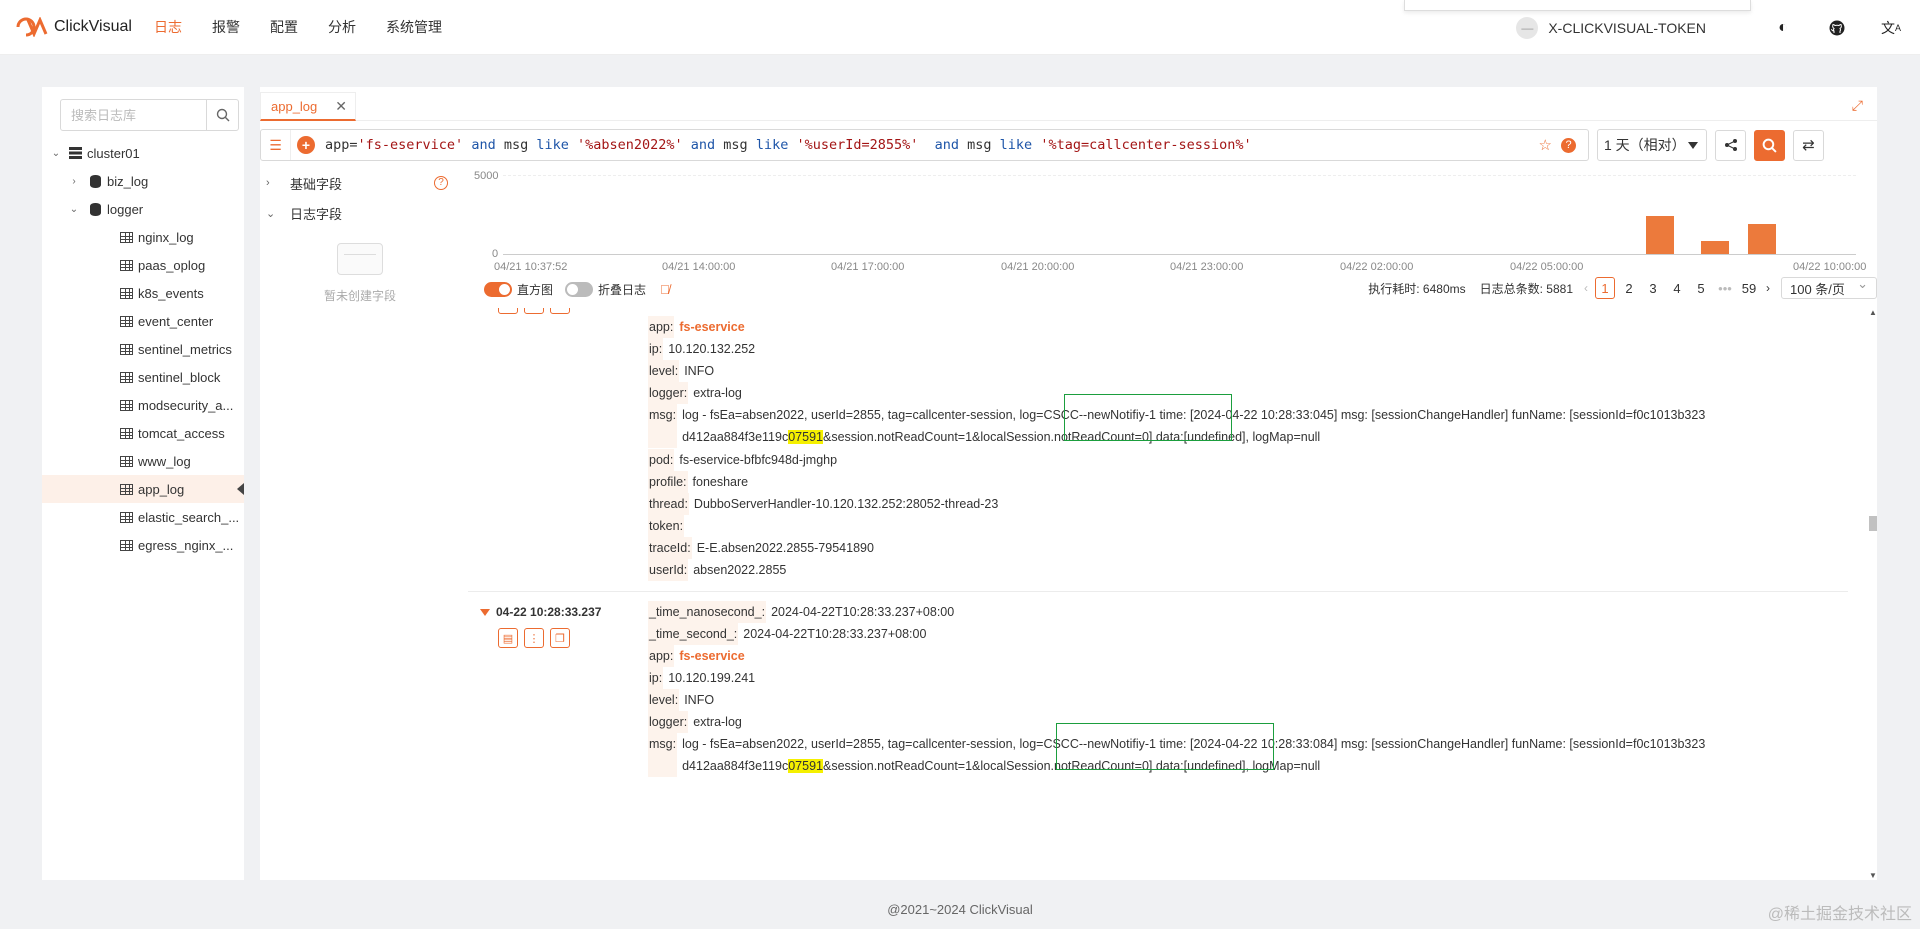  What do you see at coordinates (534, 638) in the screenshot?
I see `more-icon: ⋮` at bounding box center [534, 638].